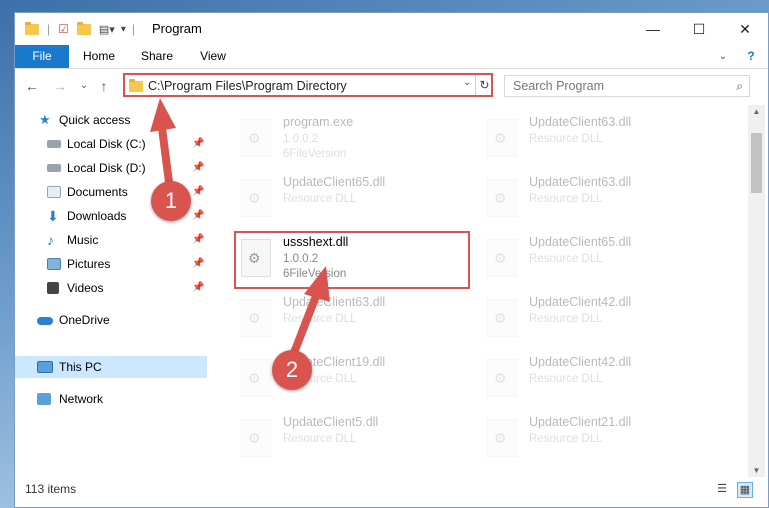 The width and height of the screenshot is (769, 508). I want to click on address-path: C:\Program Files\Program Directory, so click(247, 86).